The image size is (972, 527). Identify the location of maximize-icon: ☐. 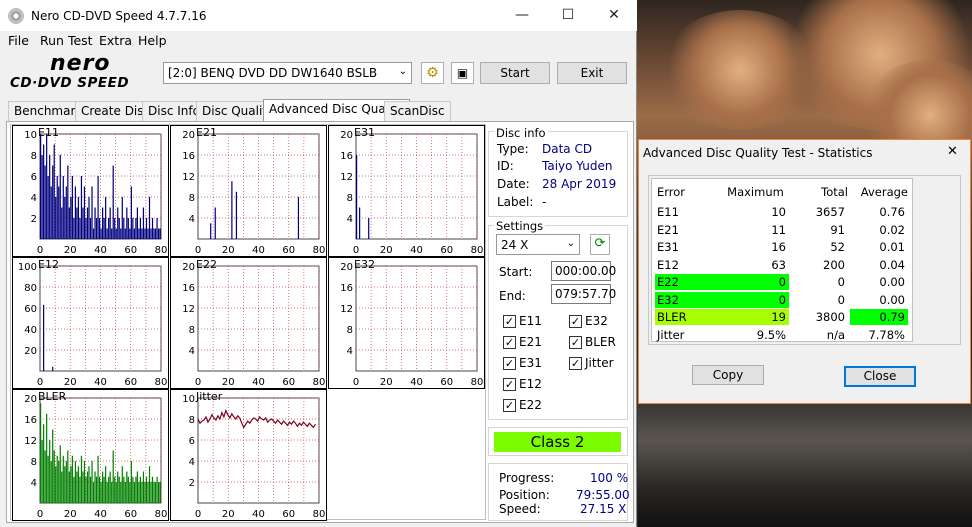
(568, 15).